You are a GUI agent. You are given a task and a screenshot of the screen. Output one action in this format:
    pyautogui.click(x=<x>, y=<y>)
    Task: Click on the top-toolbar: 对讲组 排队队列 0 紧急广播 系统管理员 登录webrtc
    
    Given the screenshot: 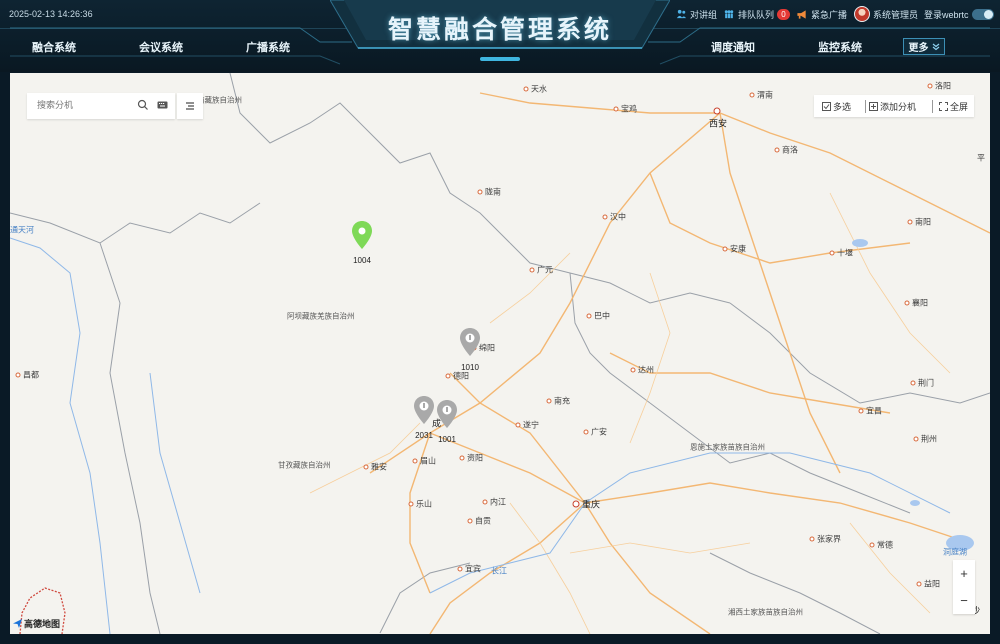 What is the action you would take?
    pyautogui.click(x=838, y=14)
    